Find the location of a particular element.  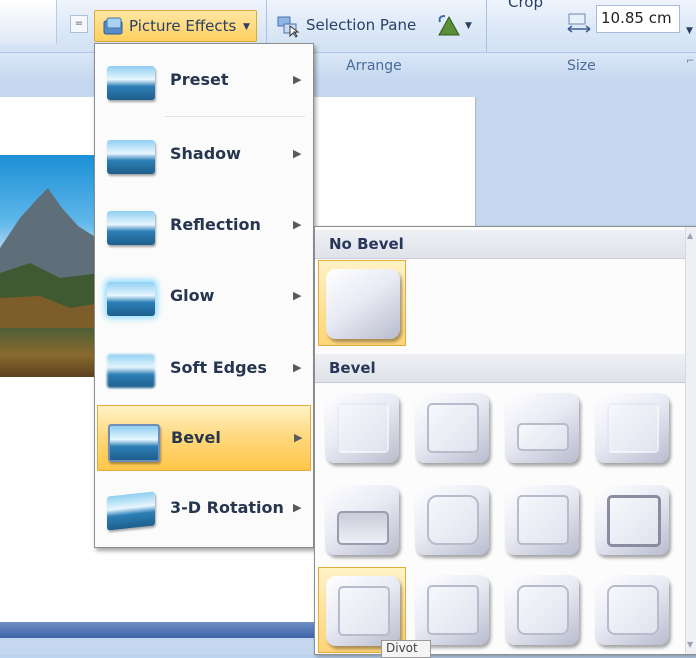

tooltip-text: Divot is located at coordinates (402, 648).